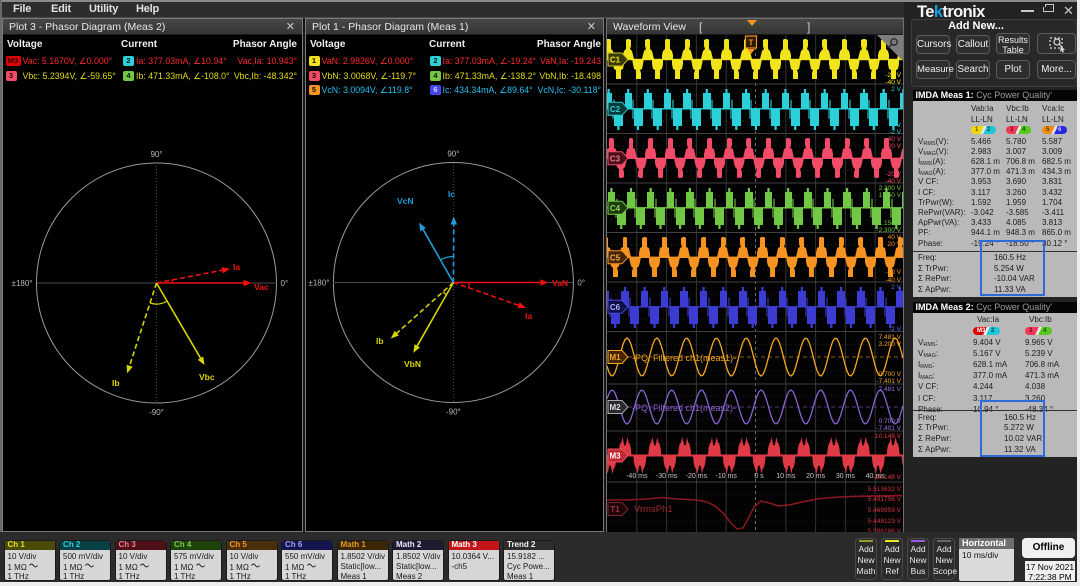  What do you see at coordinates (637, 476) in the screenshot?
I see `svg-text: -40 ms` at bounding box center [637, 476].